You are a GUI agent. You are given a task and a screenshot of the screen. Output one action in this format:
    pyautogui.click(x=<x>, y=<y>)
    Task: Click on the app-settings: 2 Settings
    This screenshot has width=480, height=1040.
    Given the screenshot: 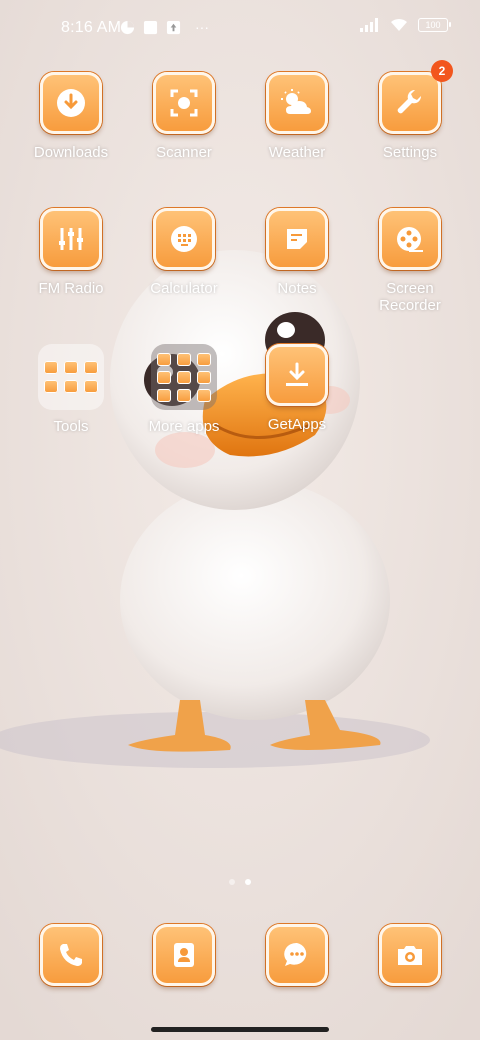 What is the action you would take?
    pyautogui.click(x=410, y=121)
    